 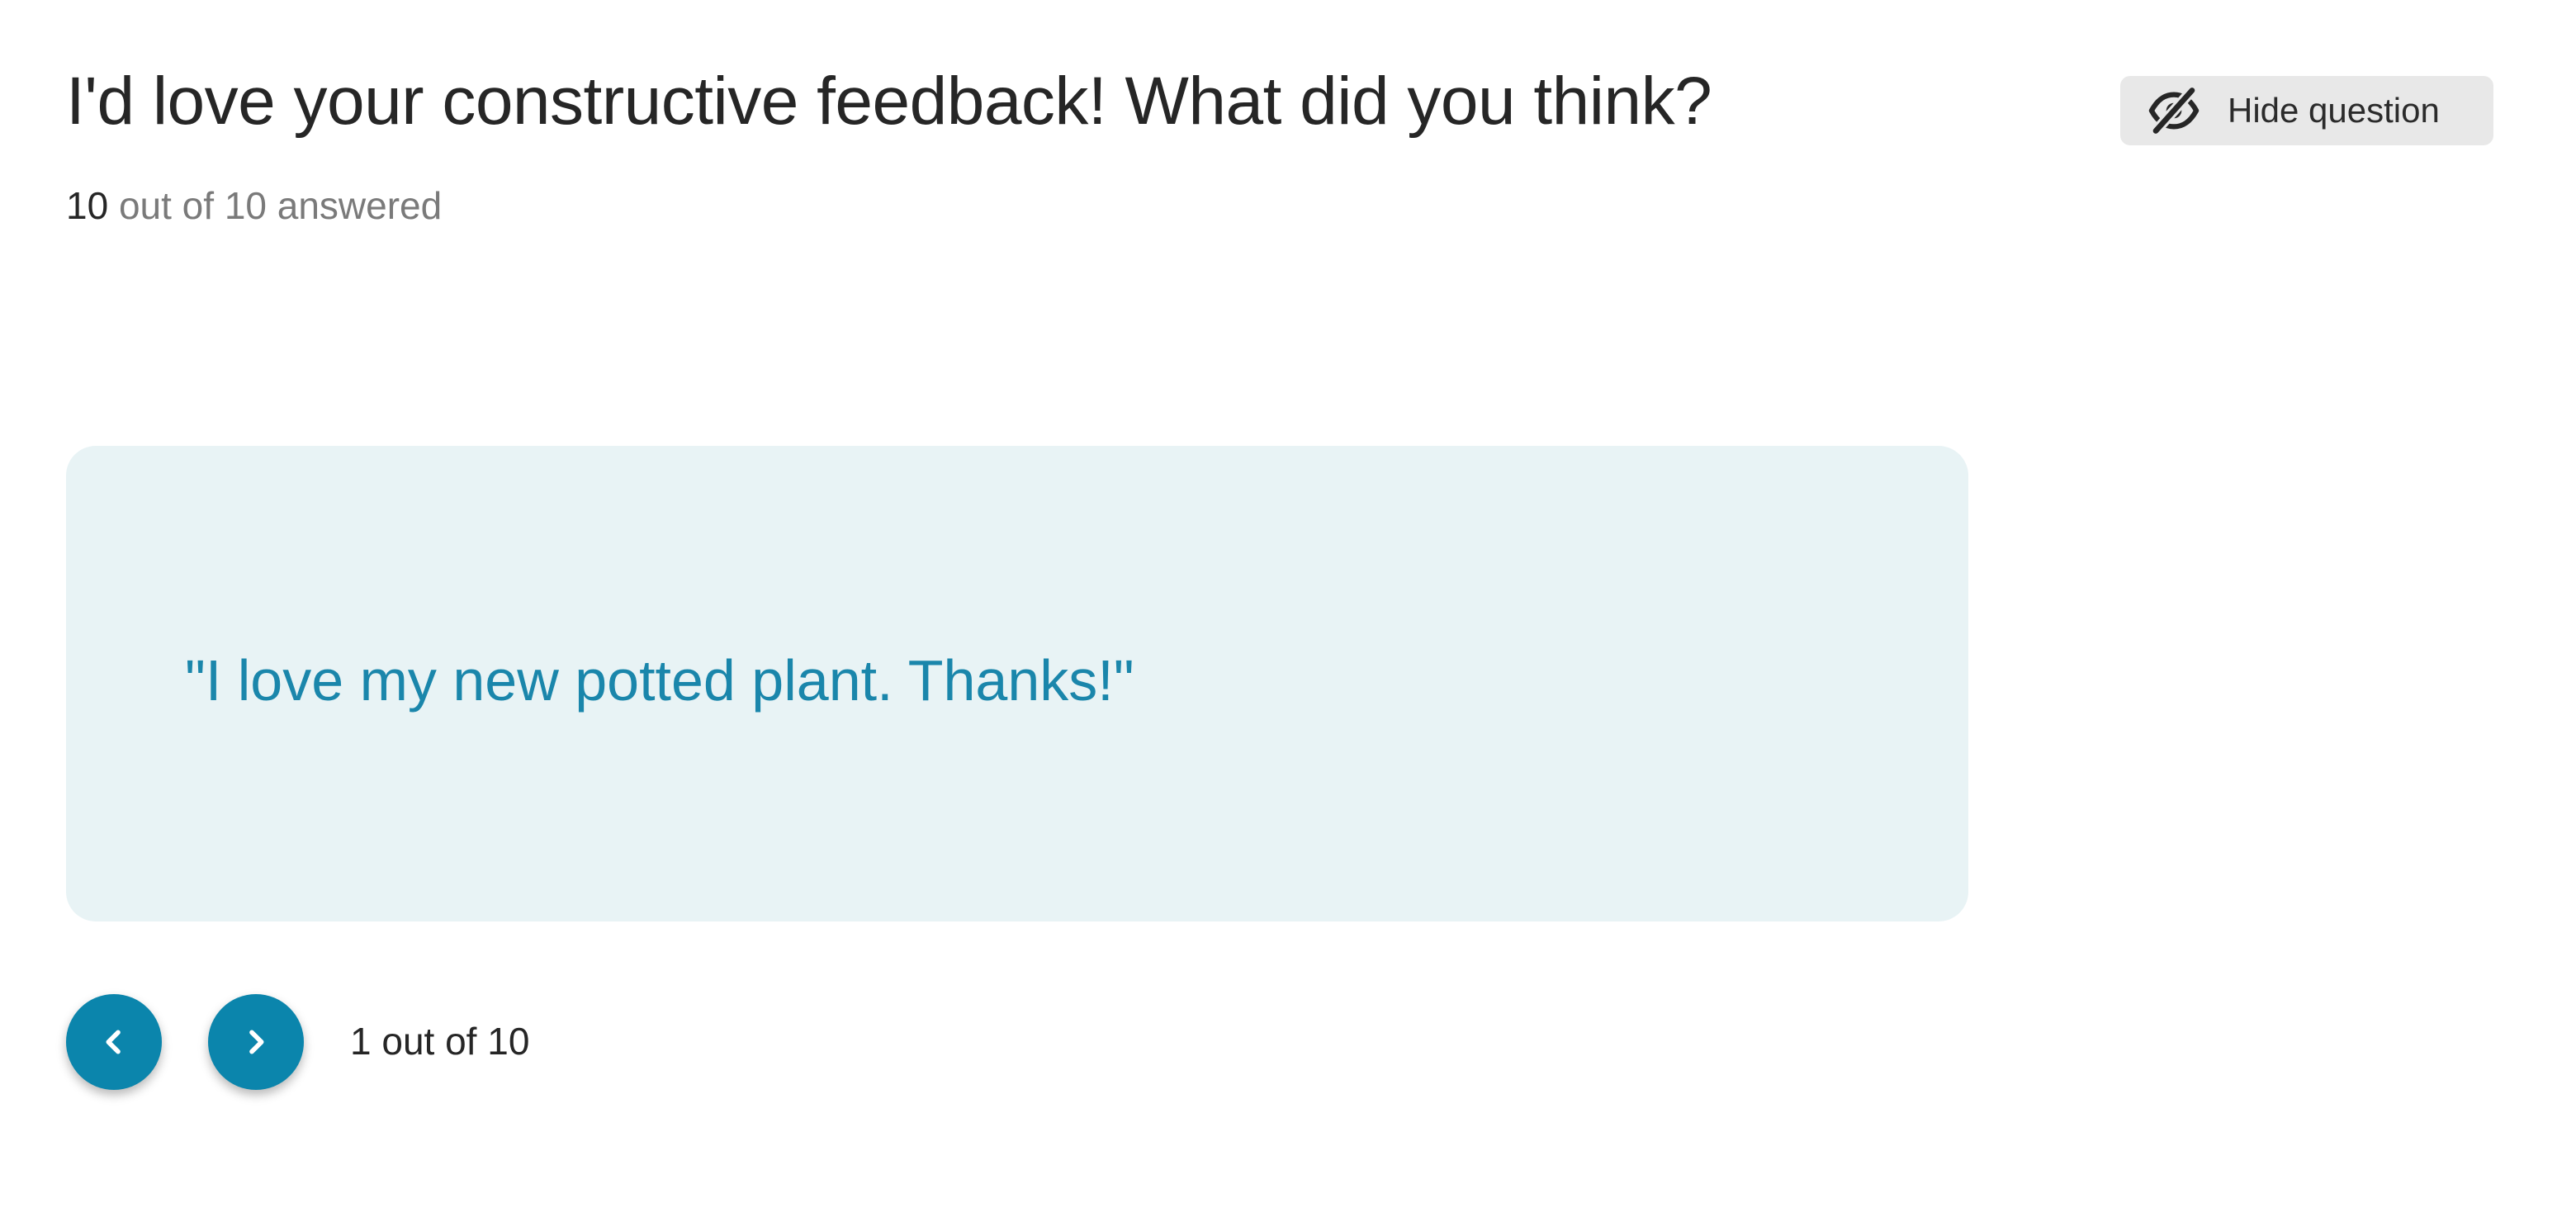 I want to click on answered-status: 10 out of 10 answered, so click(x=254, y=205).